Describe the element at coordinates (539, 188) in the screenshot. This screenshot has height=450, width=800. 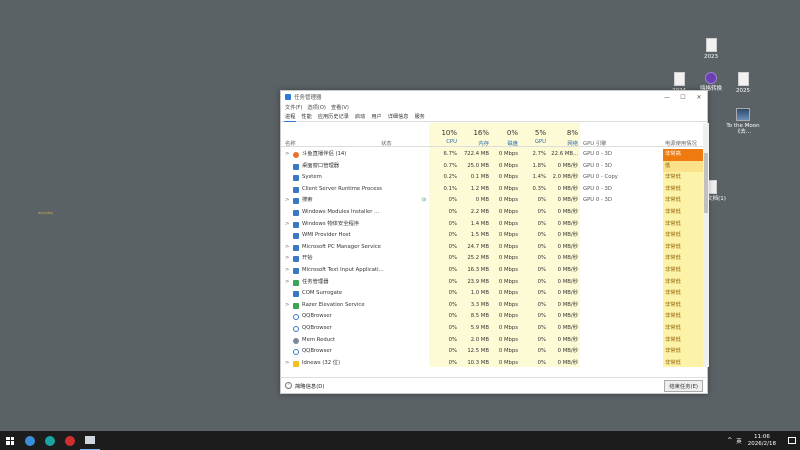
I see `process-gpu: 0.3%` at that location.